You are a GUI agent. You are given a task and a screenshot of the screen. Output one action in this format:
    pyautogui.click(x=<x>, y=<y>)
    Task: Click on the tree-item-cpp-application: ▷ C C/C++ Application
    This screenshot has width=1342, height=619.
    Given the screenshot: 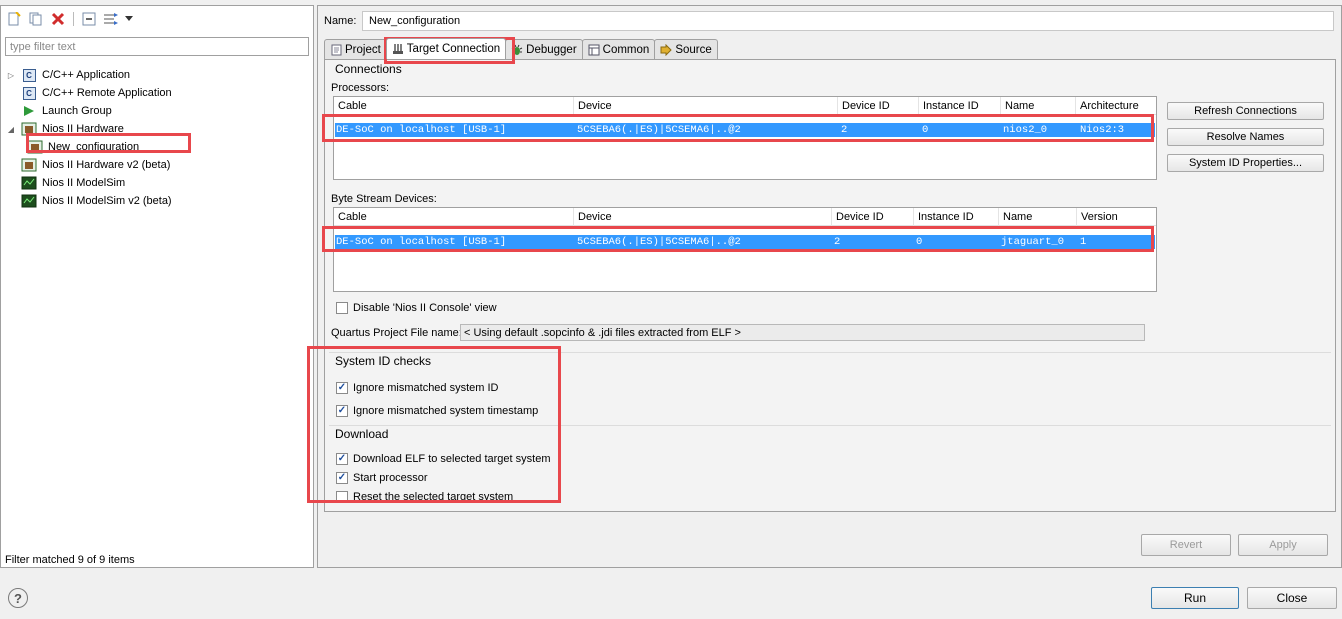 What is the action you would take?
    pyautogui.click(x=155, y=75)
    